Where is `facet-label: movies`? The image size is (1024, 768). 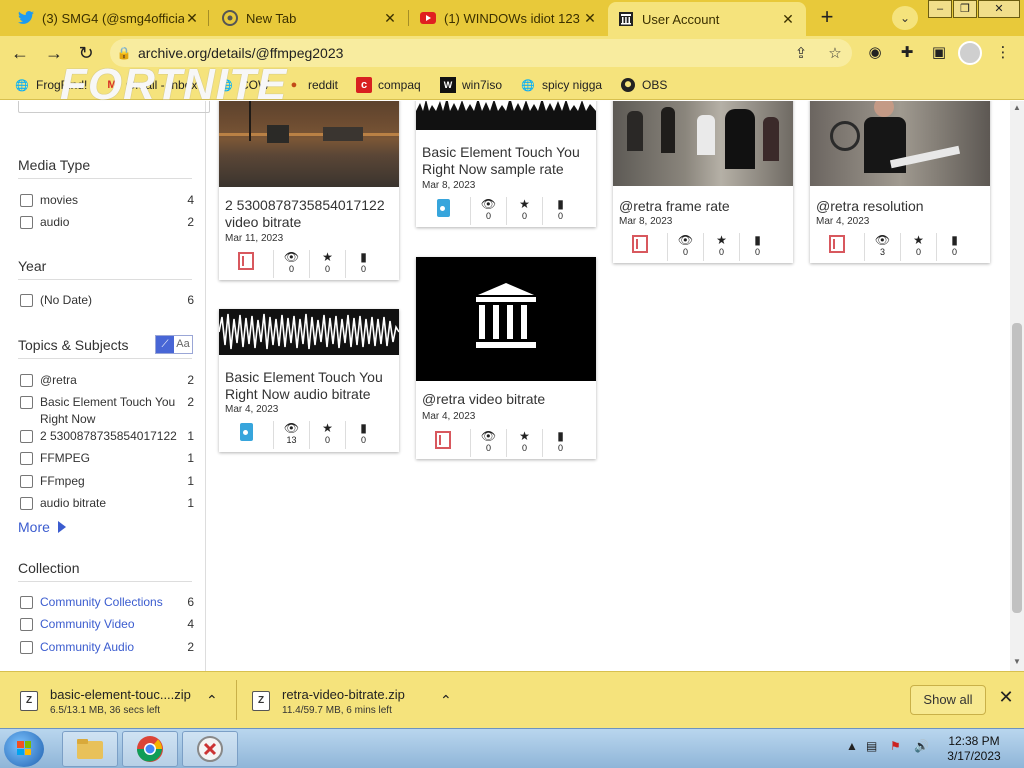 facet-label: movies is located at coordinates (110, 200).